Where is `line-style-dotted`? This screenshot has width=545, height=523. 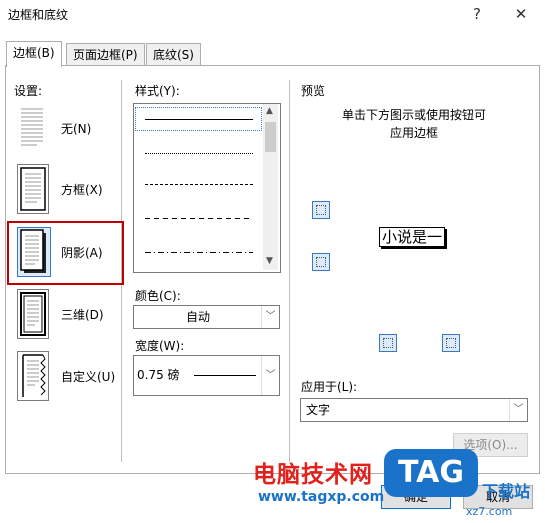 line-style-dotted is located at coordinates (199, 153).